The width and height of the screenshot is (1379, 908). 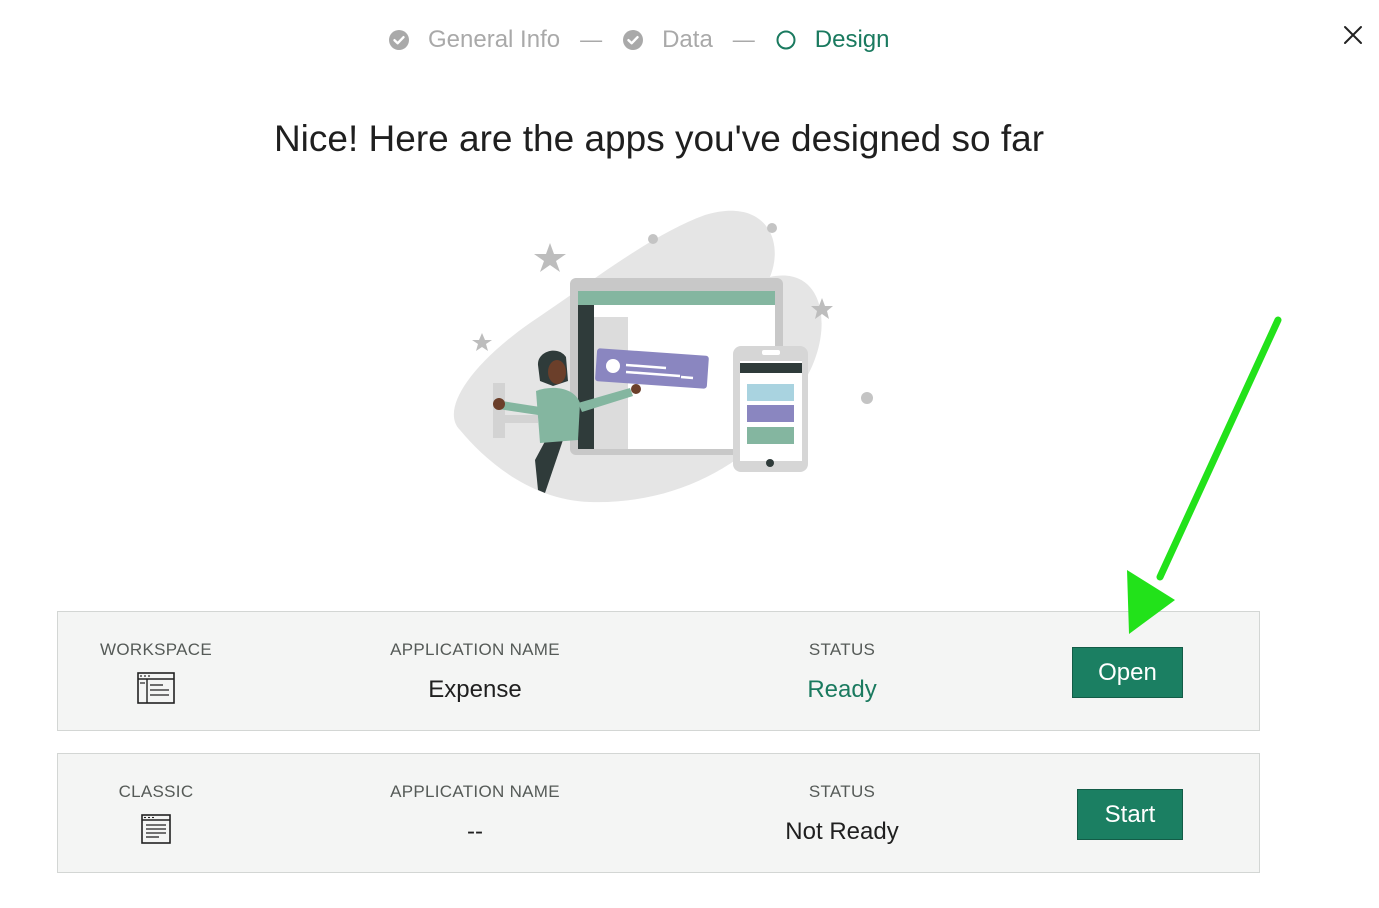 I want to click on start-button: Start, so click(x=1130, y=814).